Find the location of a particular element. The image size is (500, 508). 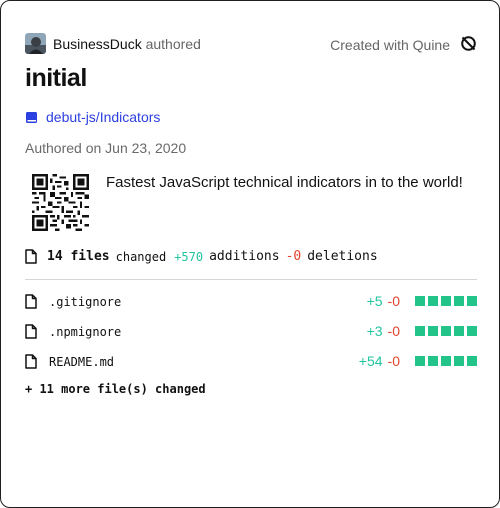

author-name: BusinessDuck is located at coordinates (97, 44).